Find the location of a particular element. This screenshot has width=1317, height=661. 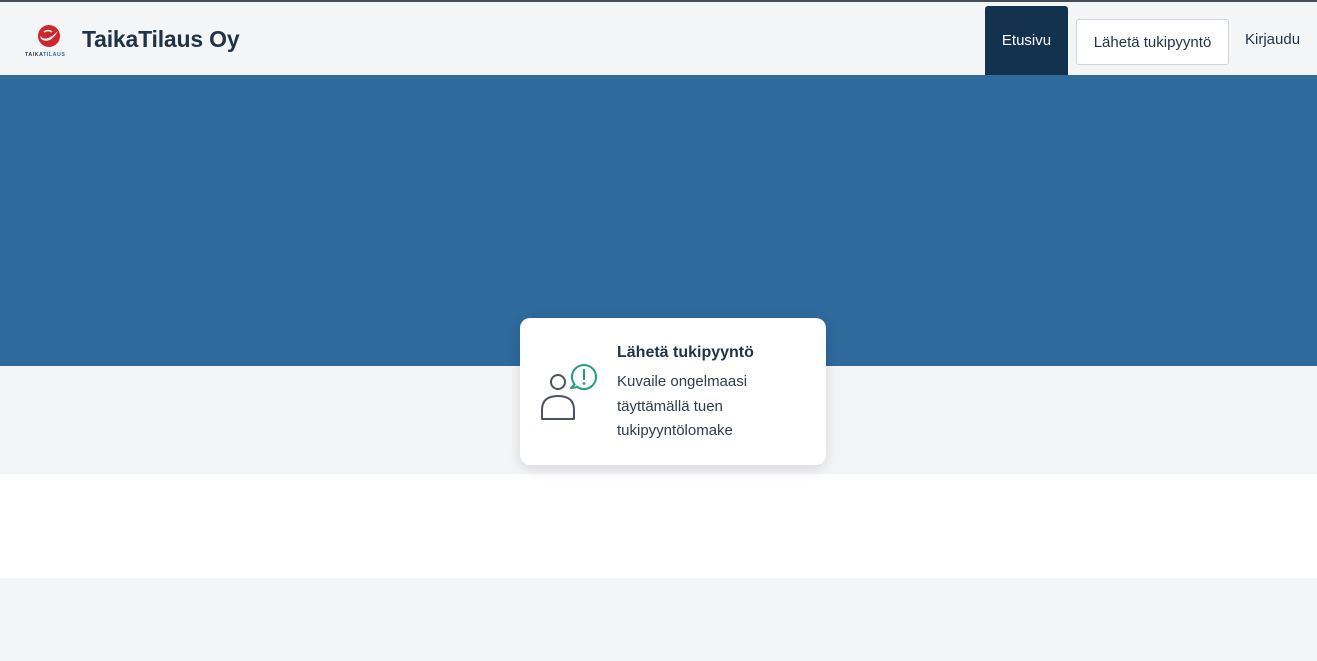

company-logo: TAIKATILAUS is located at coordinates (49, 41).